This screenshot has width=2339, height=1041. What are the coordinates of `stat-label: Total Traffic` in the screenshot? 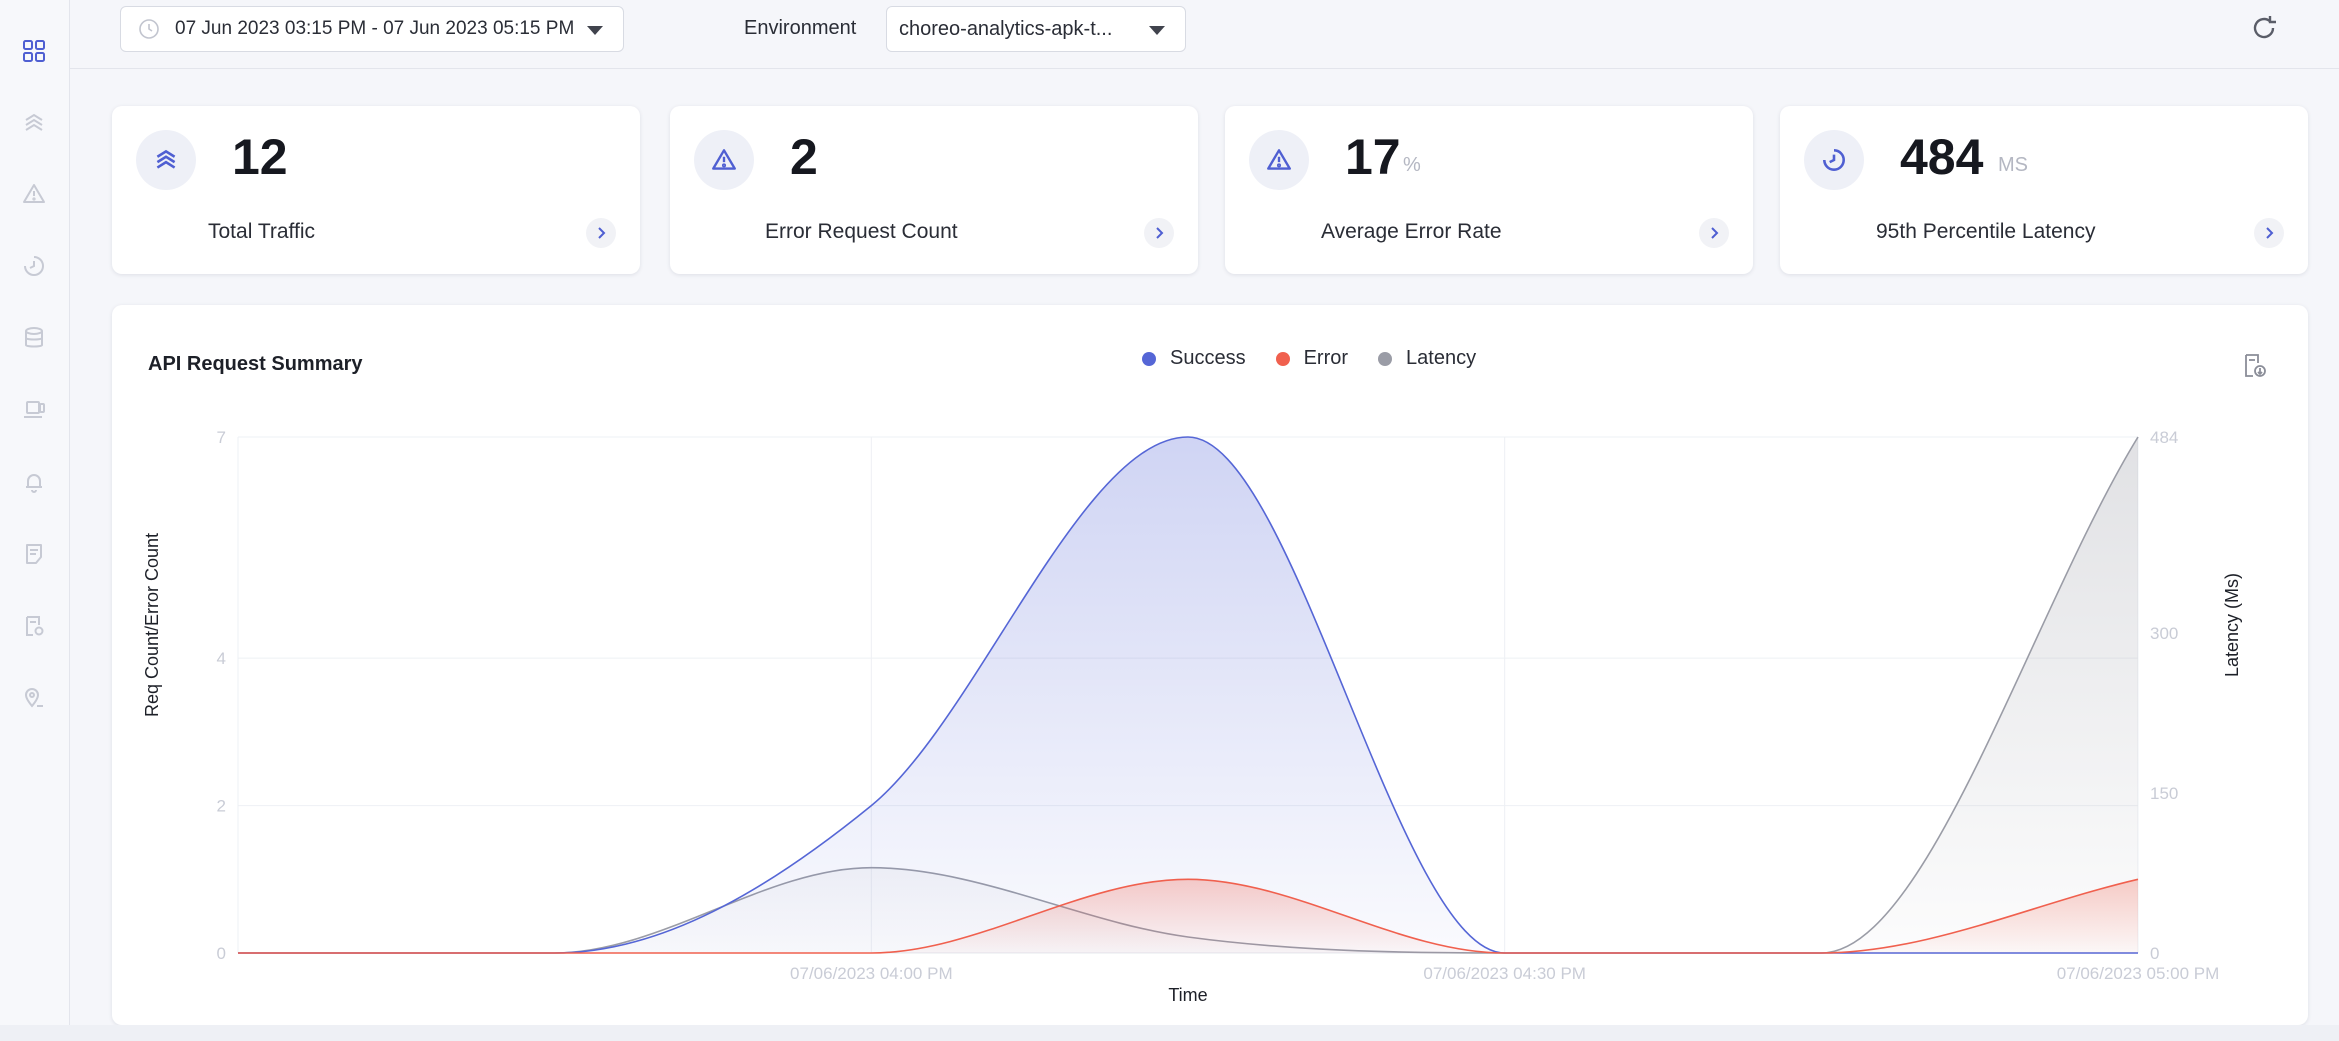 It's located at (261, 231).